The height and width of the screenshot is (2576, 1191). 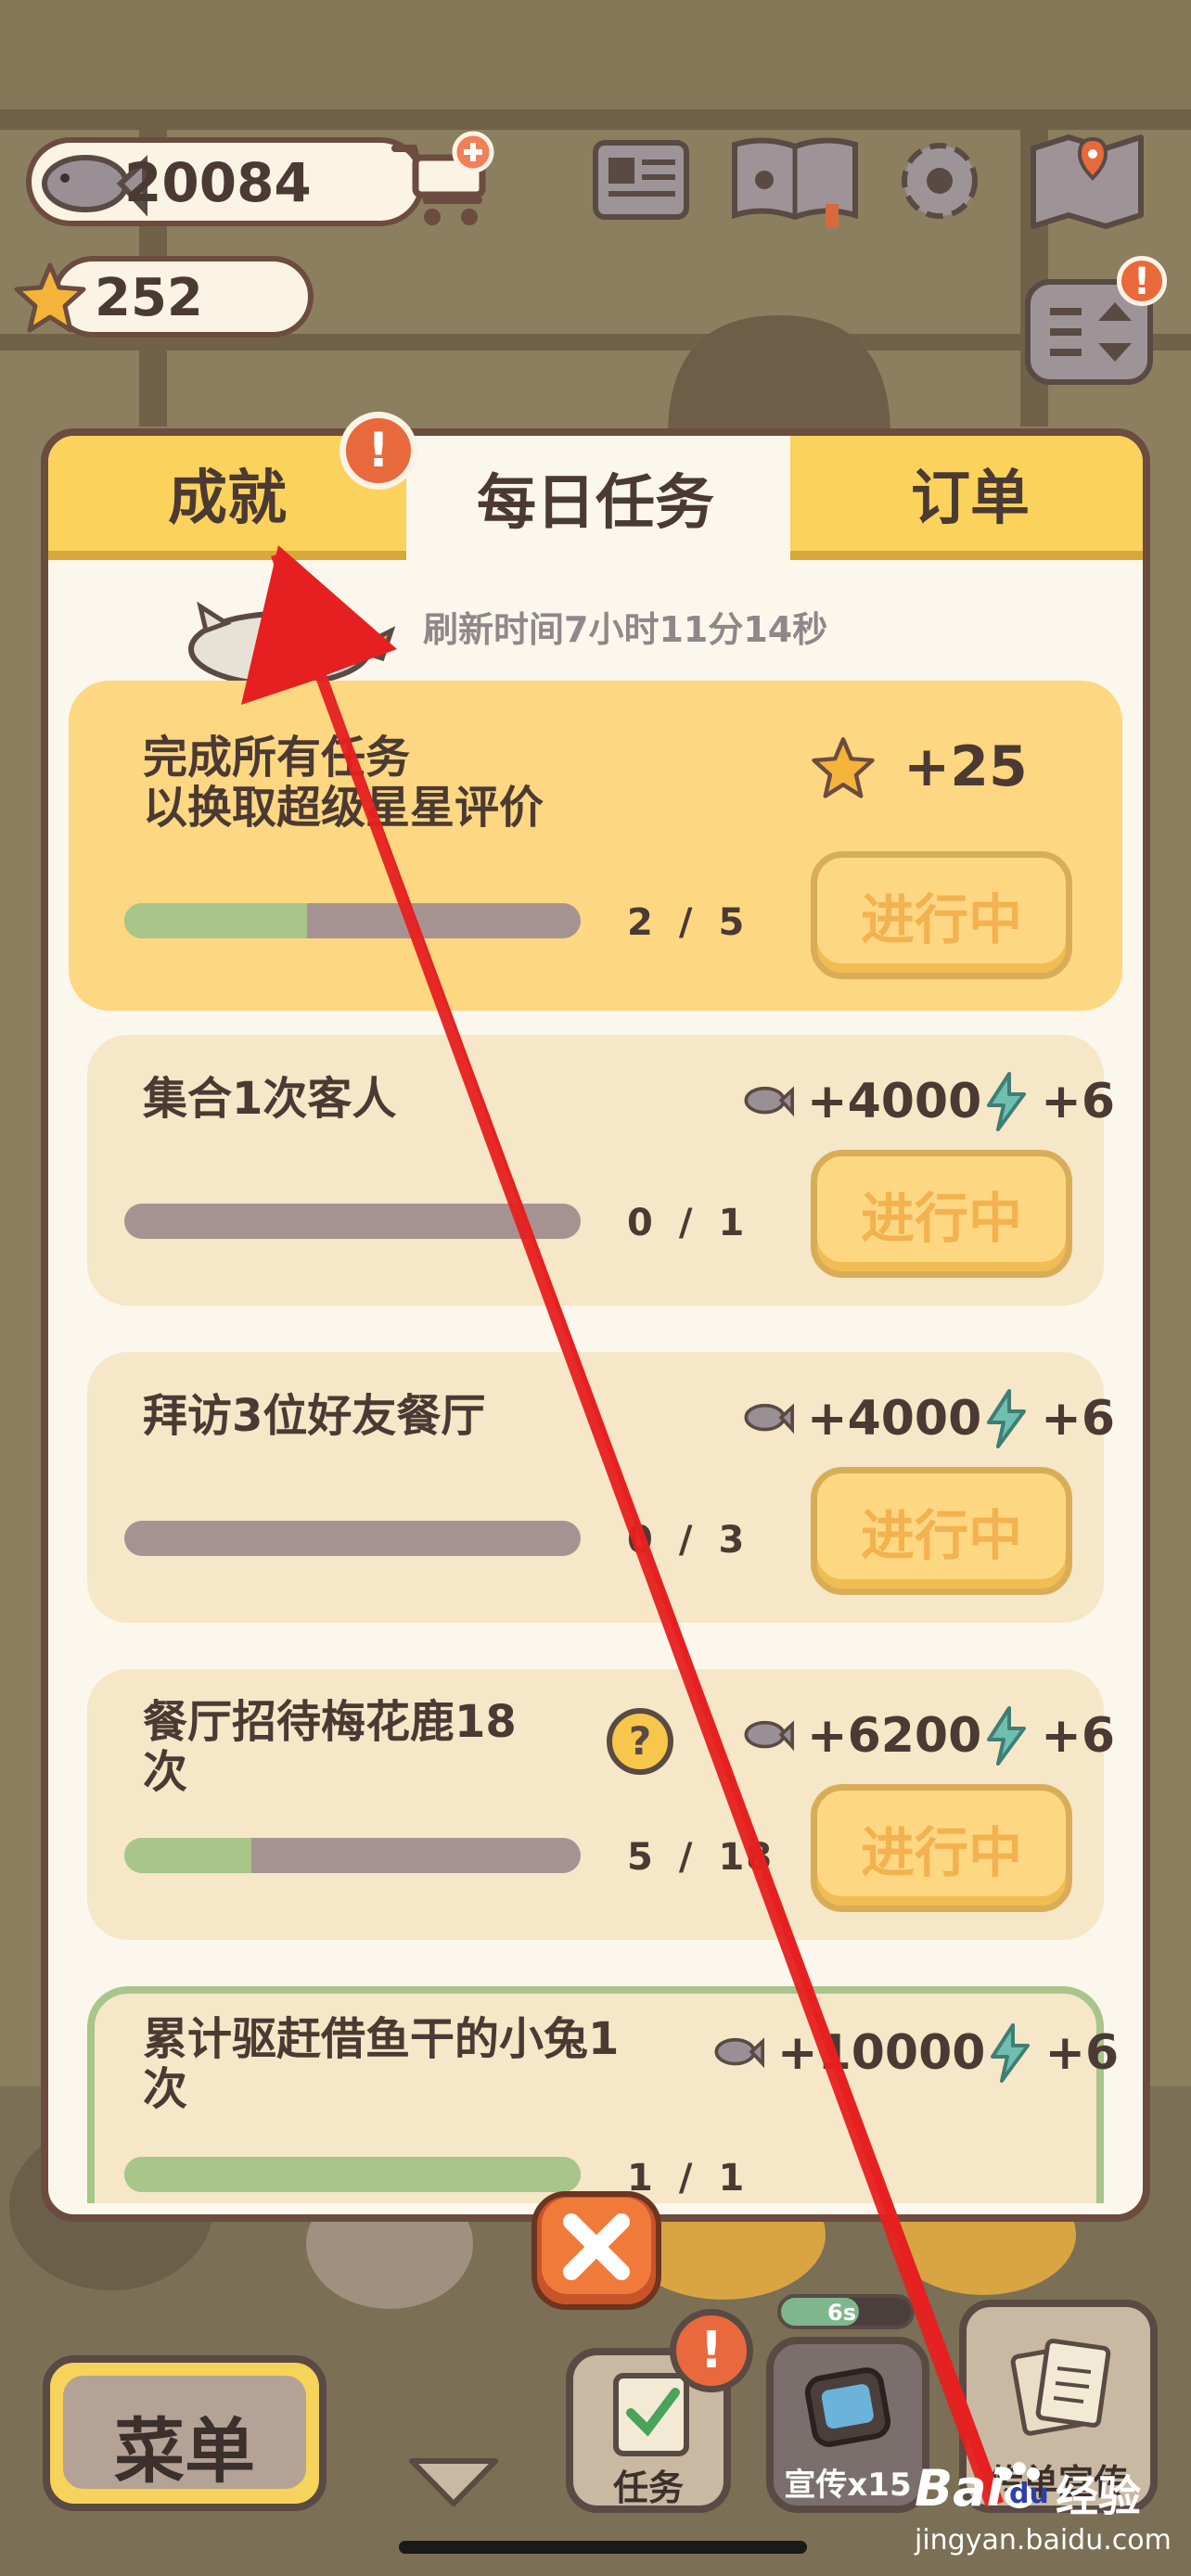 What do you see at coordinates (1049, 2510) in the screenshot?
I see `baidu-watermark: Bai du 经验 jingyan.baidu.com` at bounding box center [1049, 2510].